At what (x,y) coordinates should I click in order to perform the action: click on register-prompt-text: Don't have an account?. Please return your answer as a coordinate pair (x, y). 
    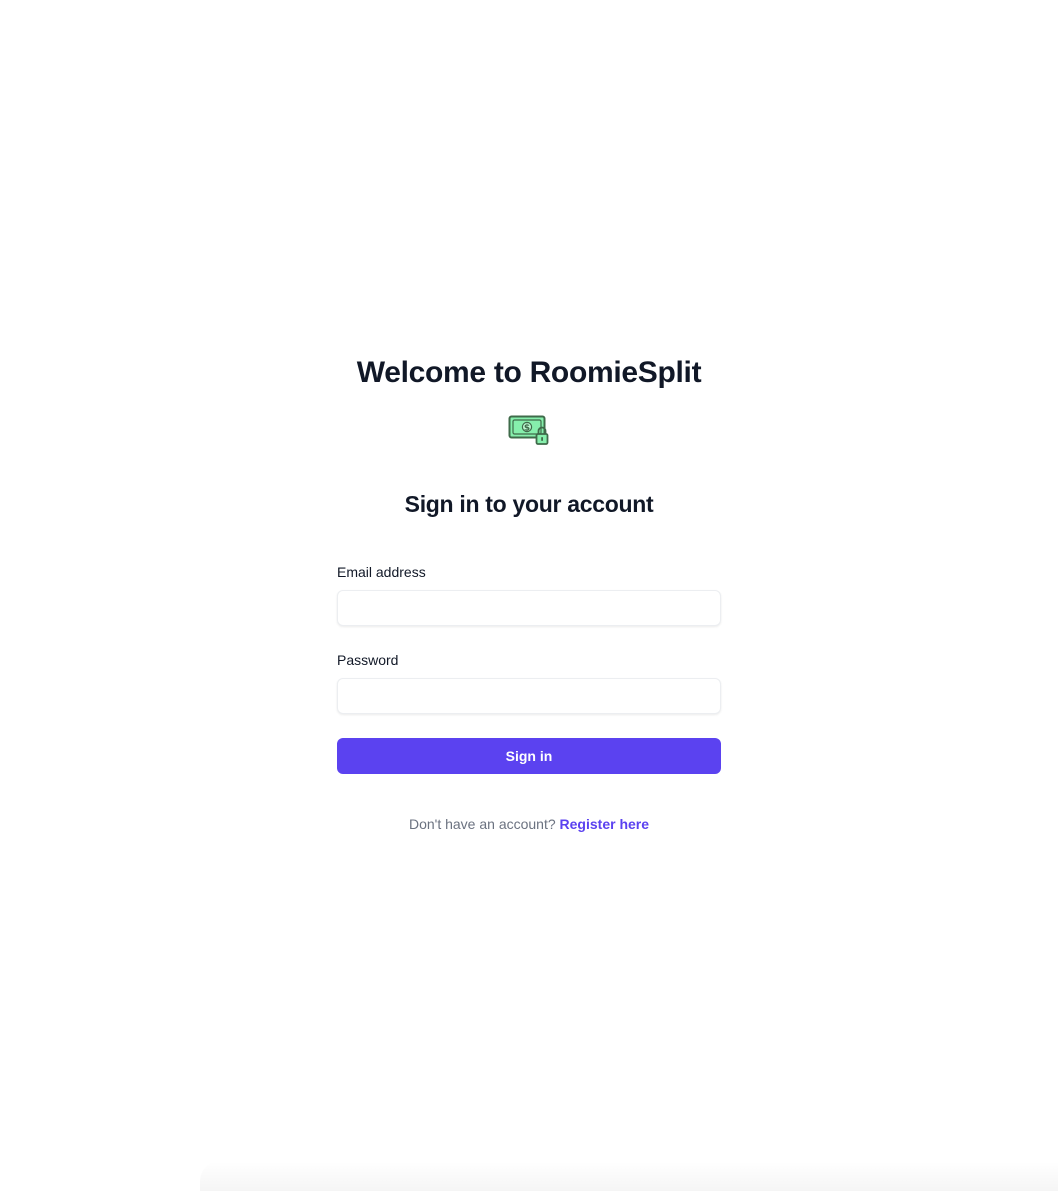
    Looking at the image, I should click on (482, 824).